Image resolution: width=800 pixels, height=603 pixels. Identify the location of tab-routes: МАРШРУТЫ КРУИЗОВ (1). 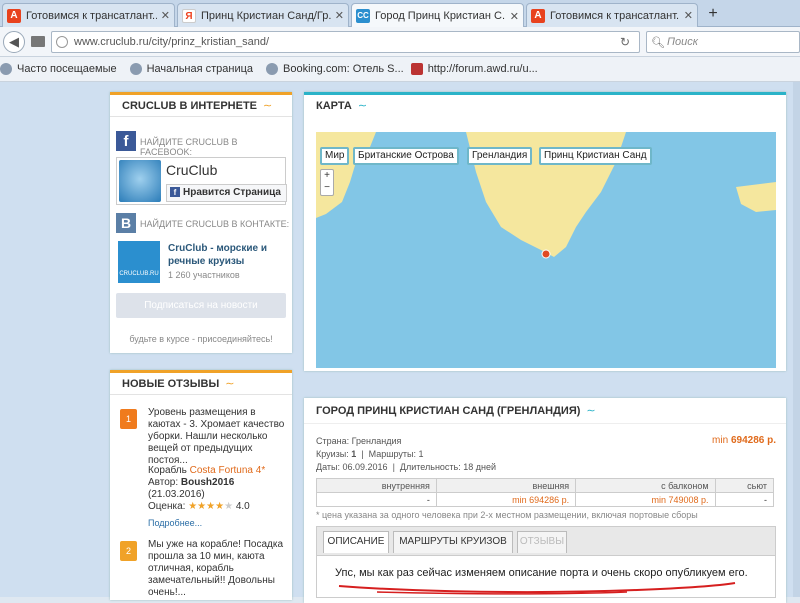
(453, 549).